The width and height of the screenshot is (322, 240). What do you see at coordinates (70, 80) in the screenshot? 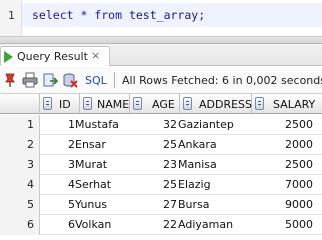
I see `db-icon` at bounding box center [70, 80].